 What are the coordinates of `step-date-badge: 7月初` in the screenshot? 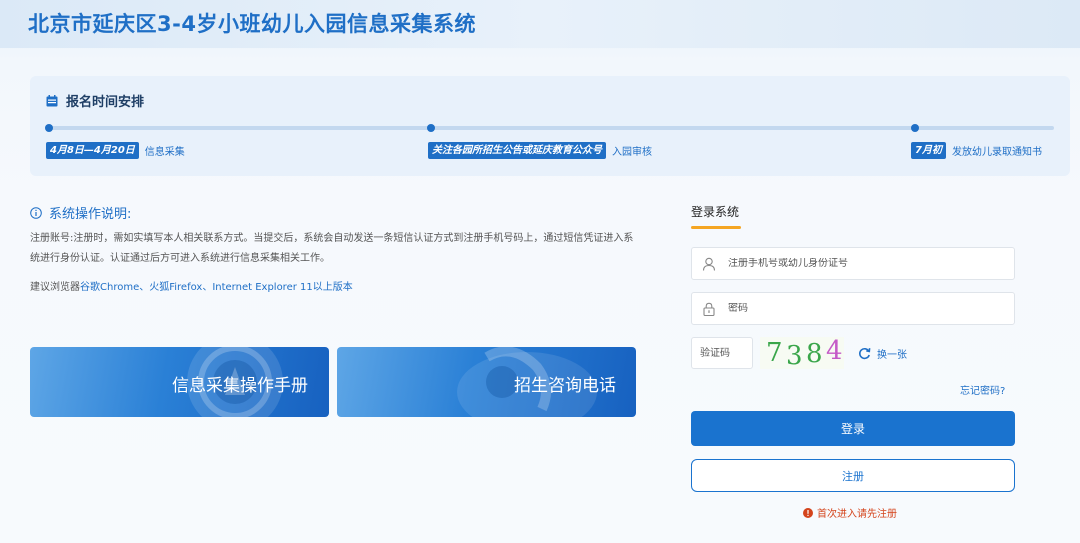 It's located at (928, 150).